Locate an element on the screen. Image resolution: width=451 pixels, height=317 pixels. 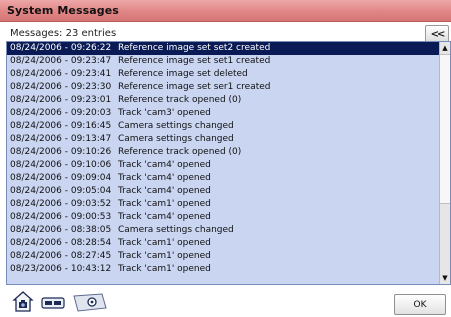
message-timestamp: 08/24/2006 - 08:28:54 is located at coordinates (61, 243).